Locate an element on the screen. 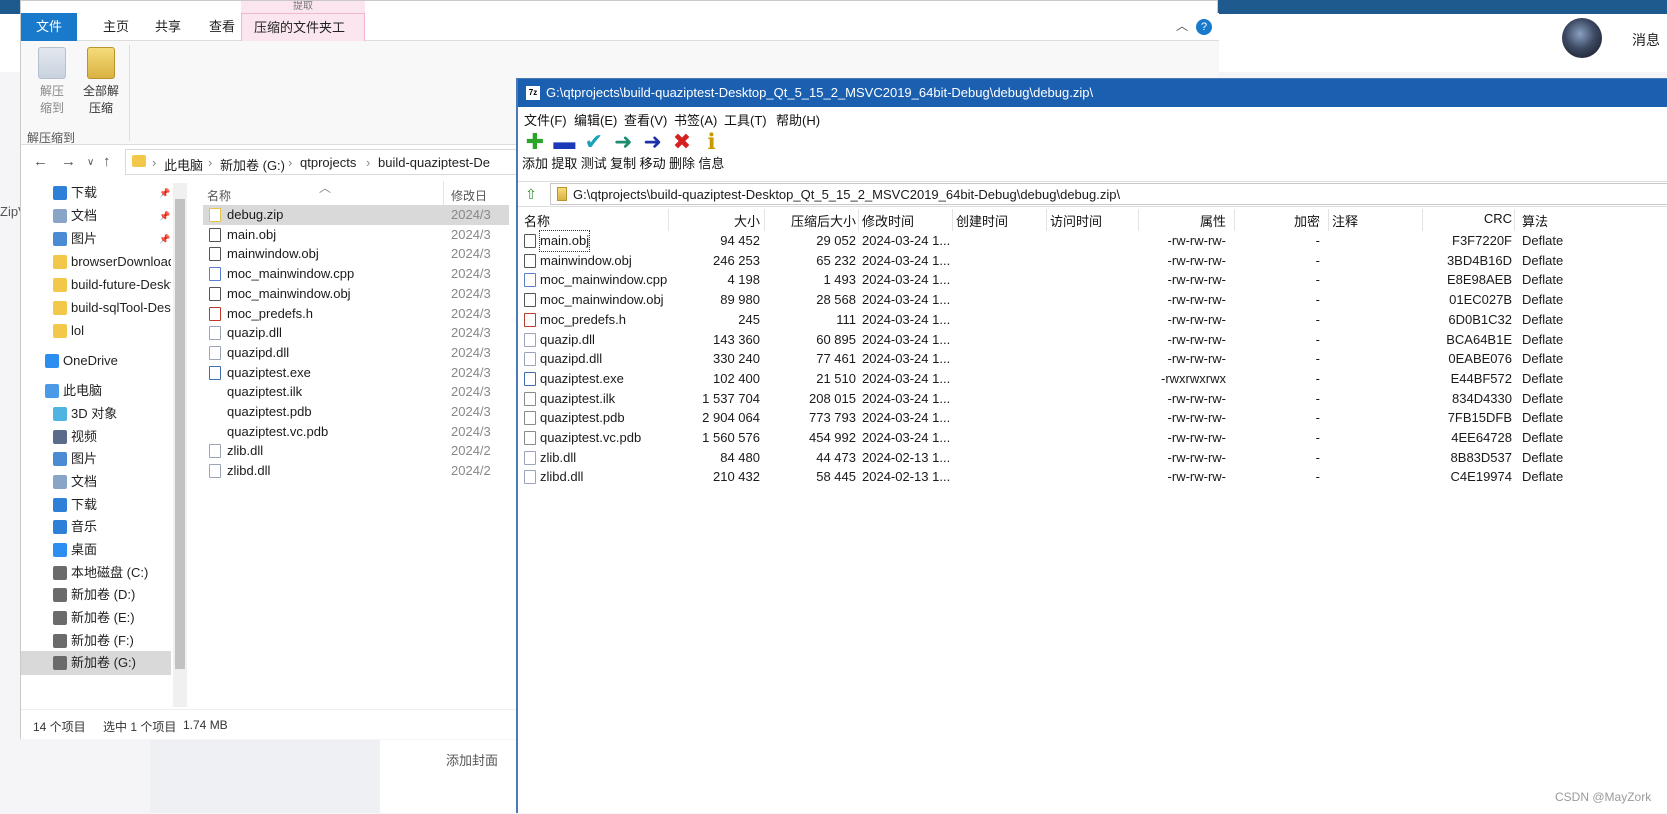  list-item: quaziptest.ilk 2024/3 is located at coordinates (356, 392).